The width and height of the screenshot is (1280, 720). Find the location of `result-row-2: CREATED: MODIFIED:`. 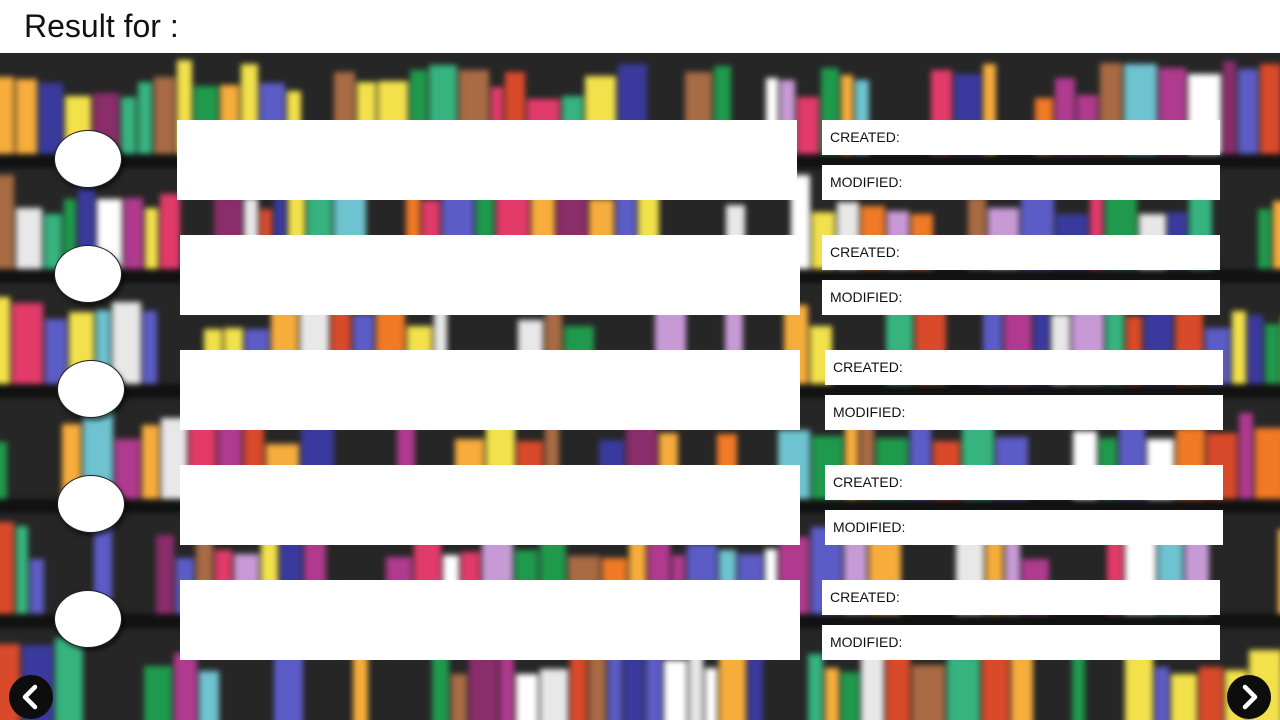

result-row-2: CREATED: MODIFIED: is located at coordinates (640, 275).